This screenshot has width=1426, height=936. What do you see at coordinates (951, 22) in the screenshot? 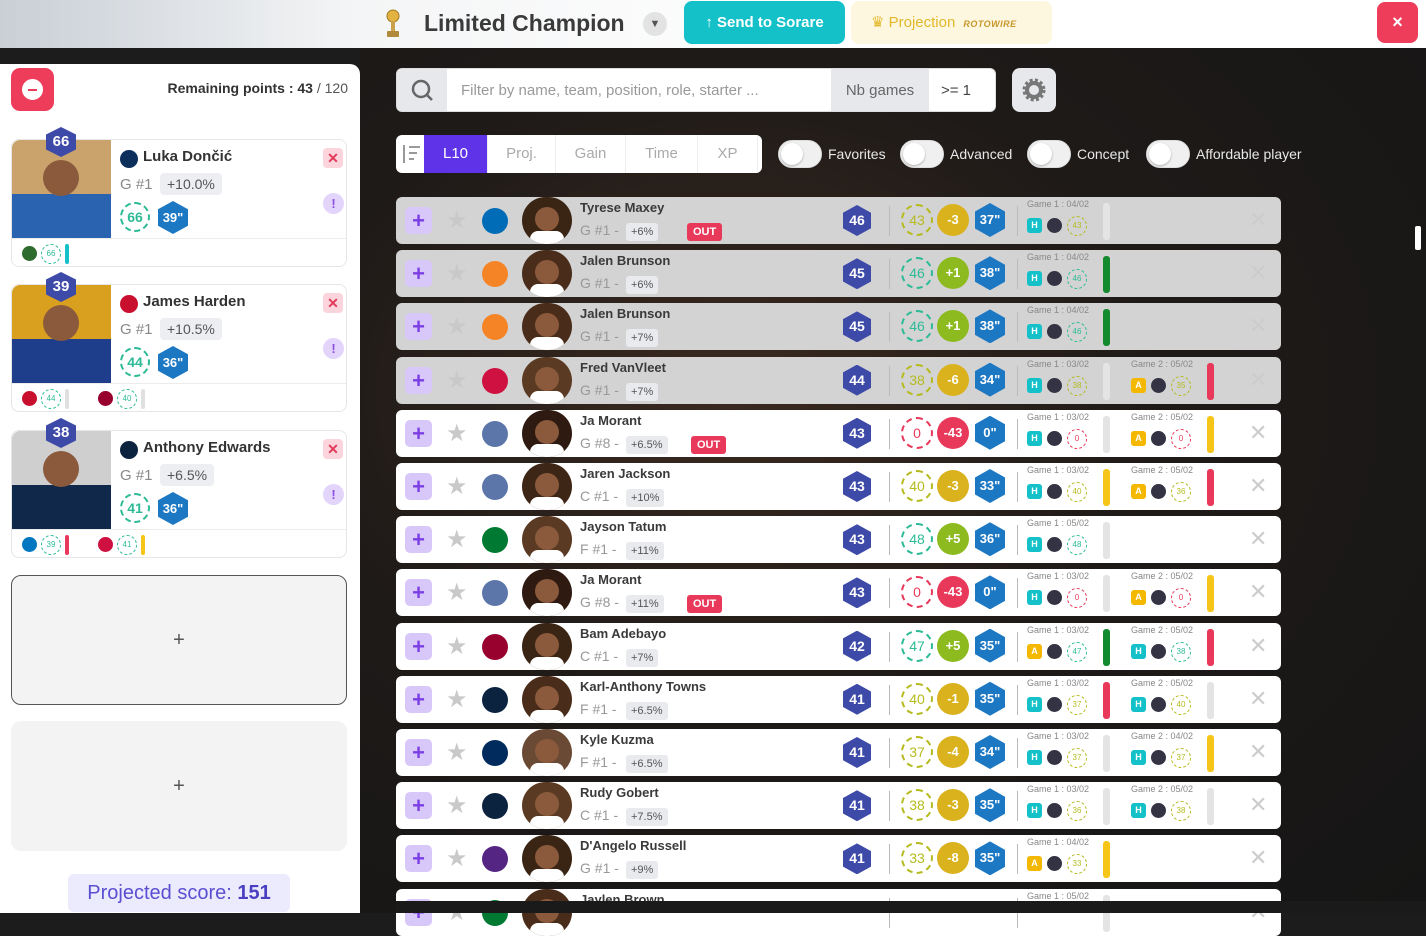
I see `projection-button: ♛ Projection ROTOWIRE` at bounding box center [951, 22].